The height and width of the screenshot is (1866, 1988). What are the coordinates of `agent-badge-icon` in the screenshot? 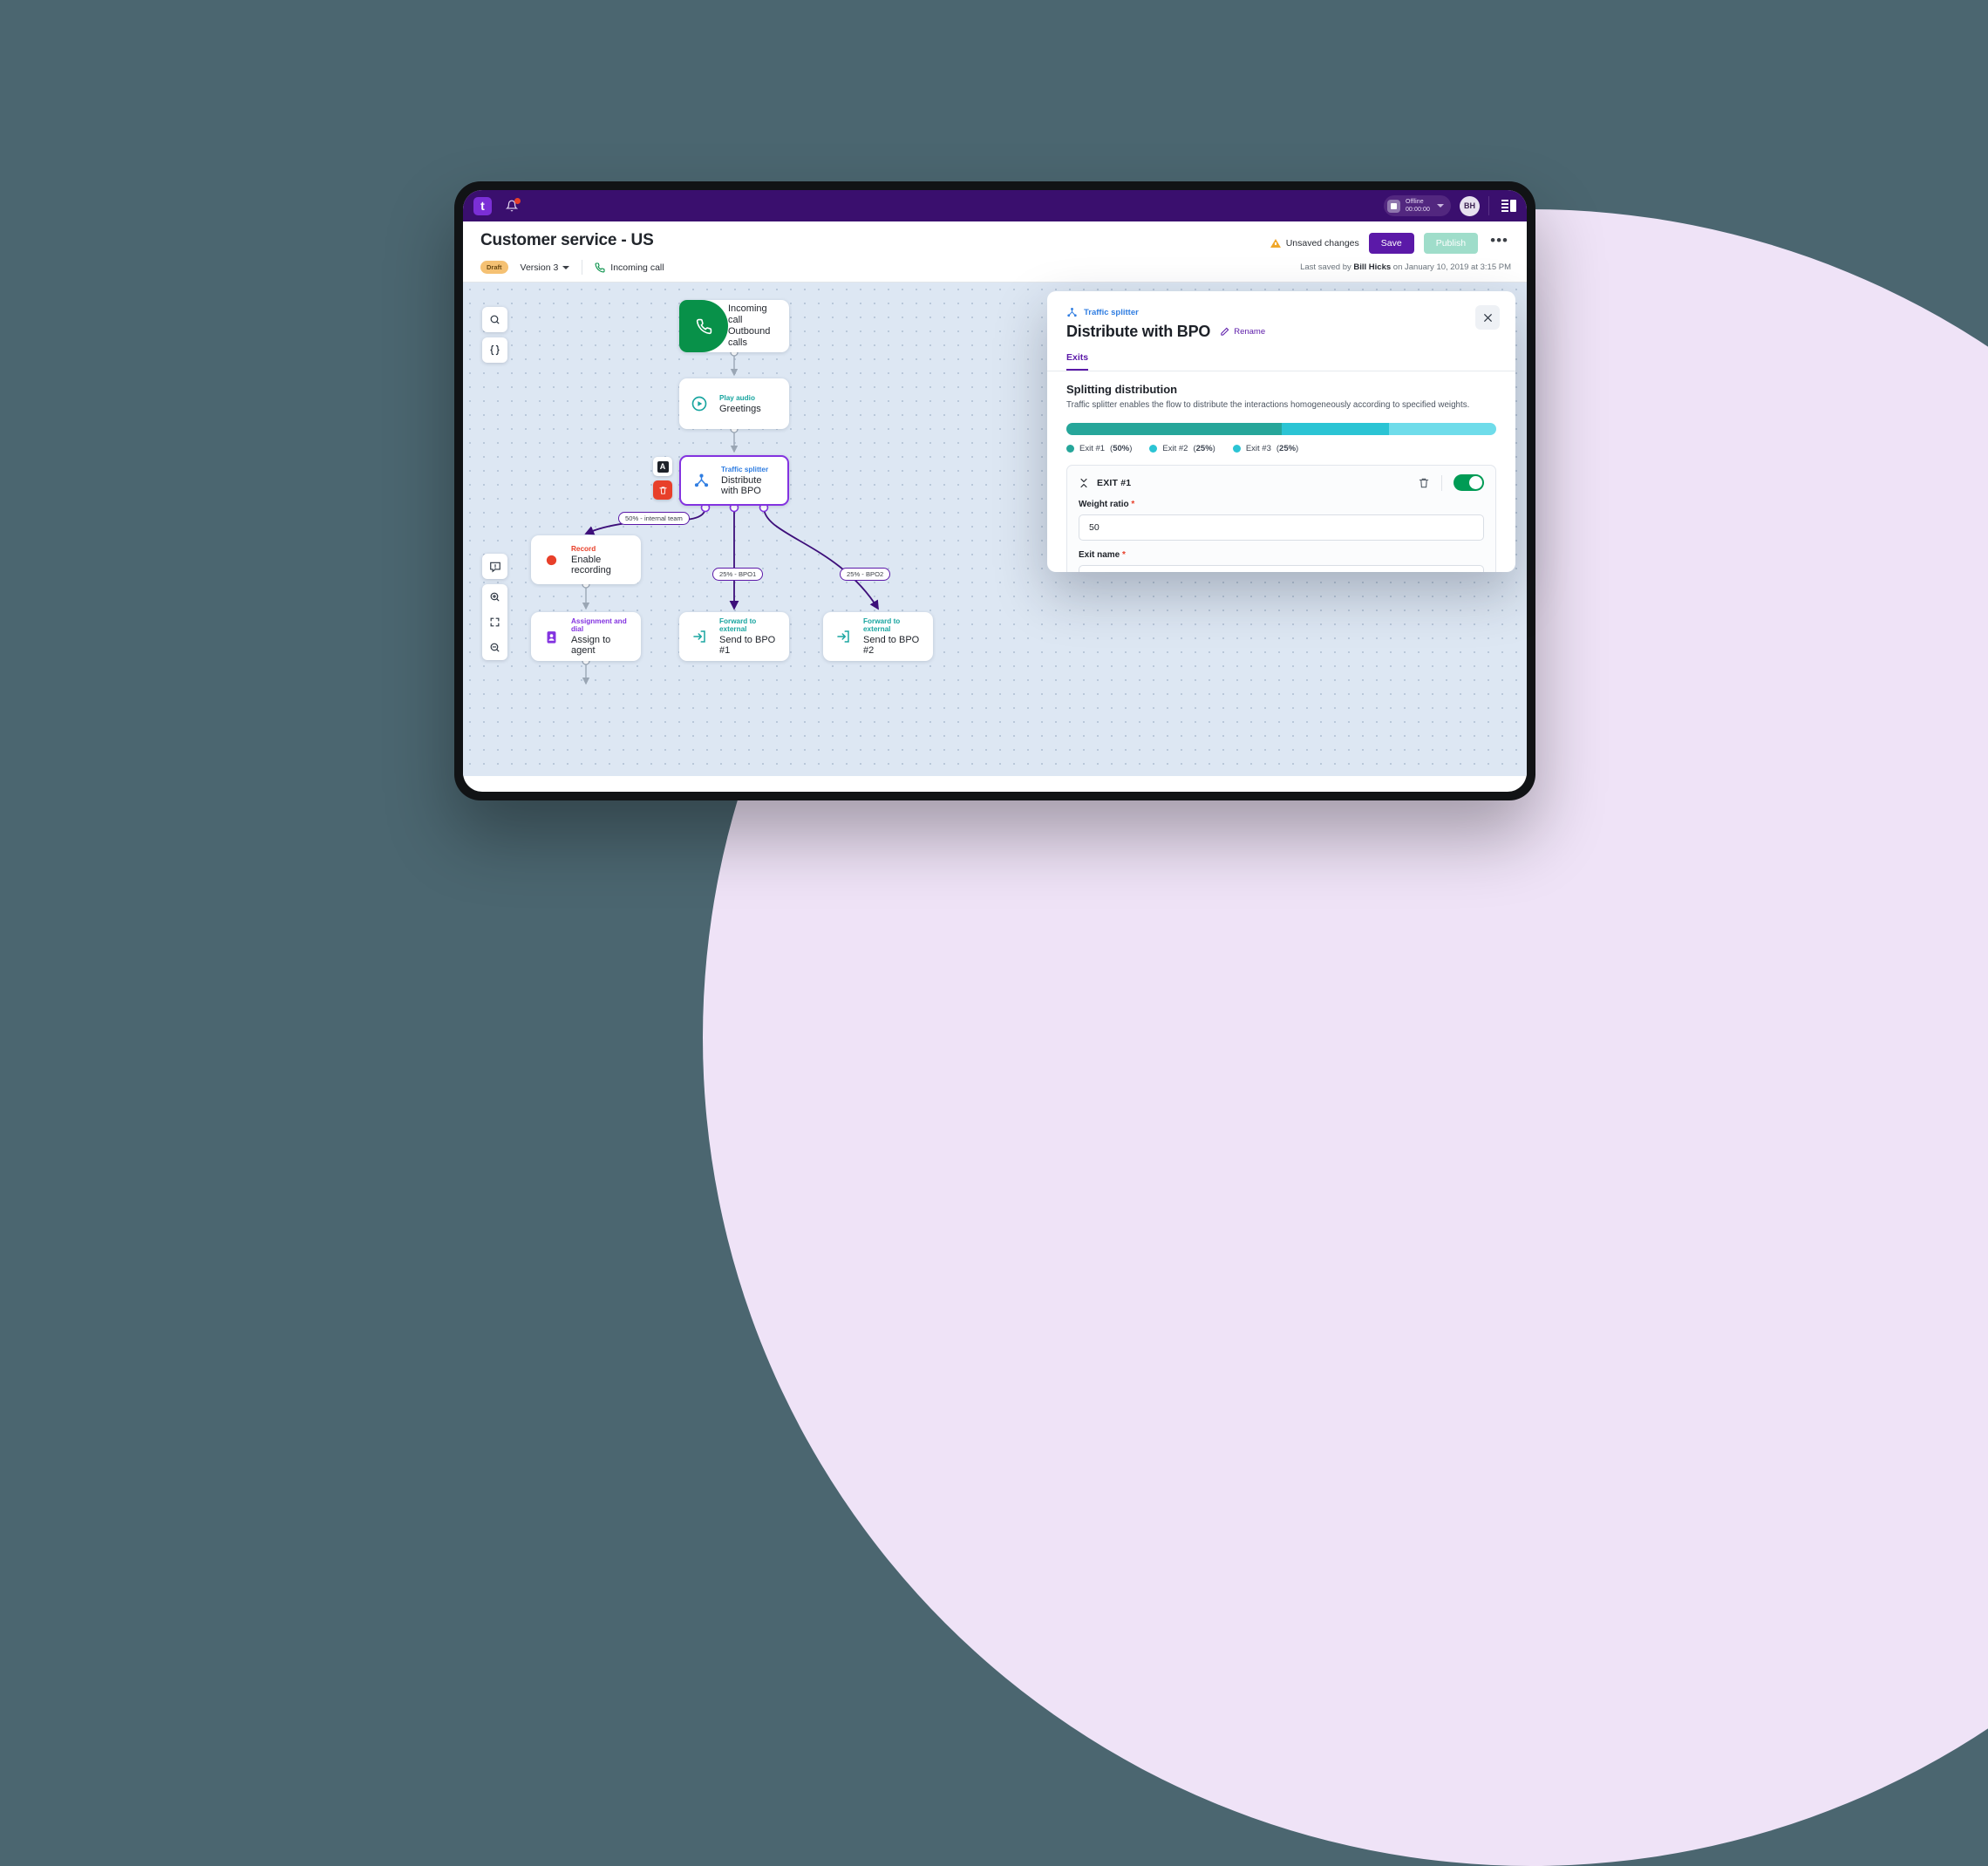 It's located at (551, 636).